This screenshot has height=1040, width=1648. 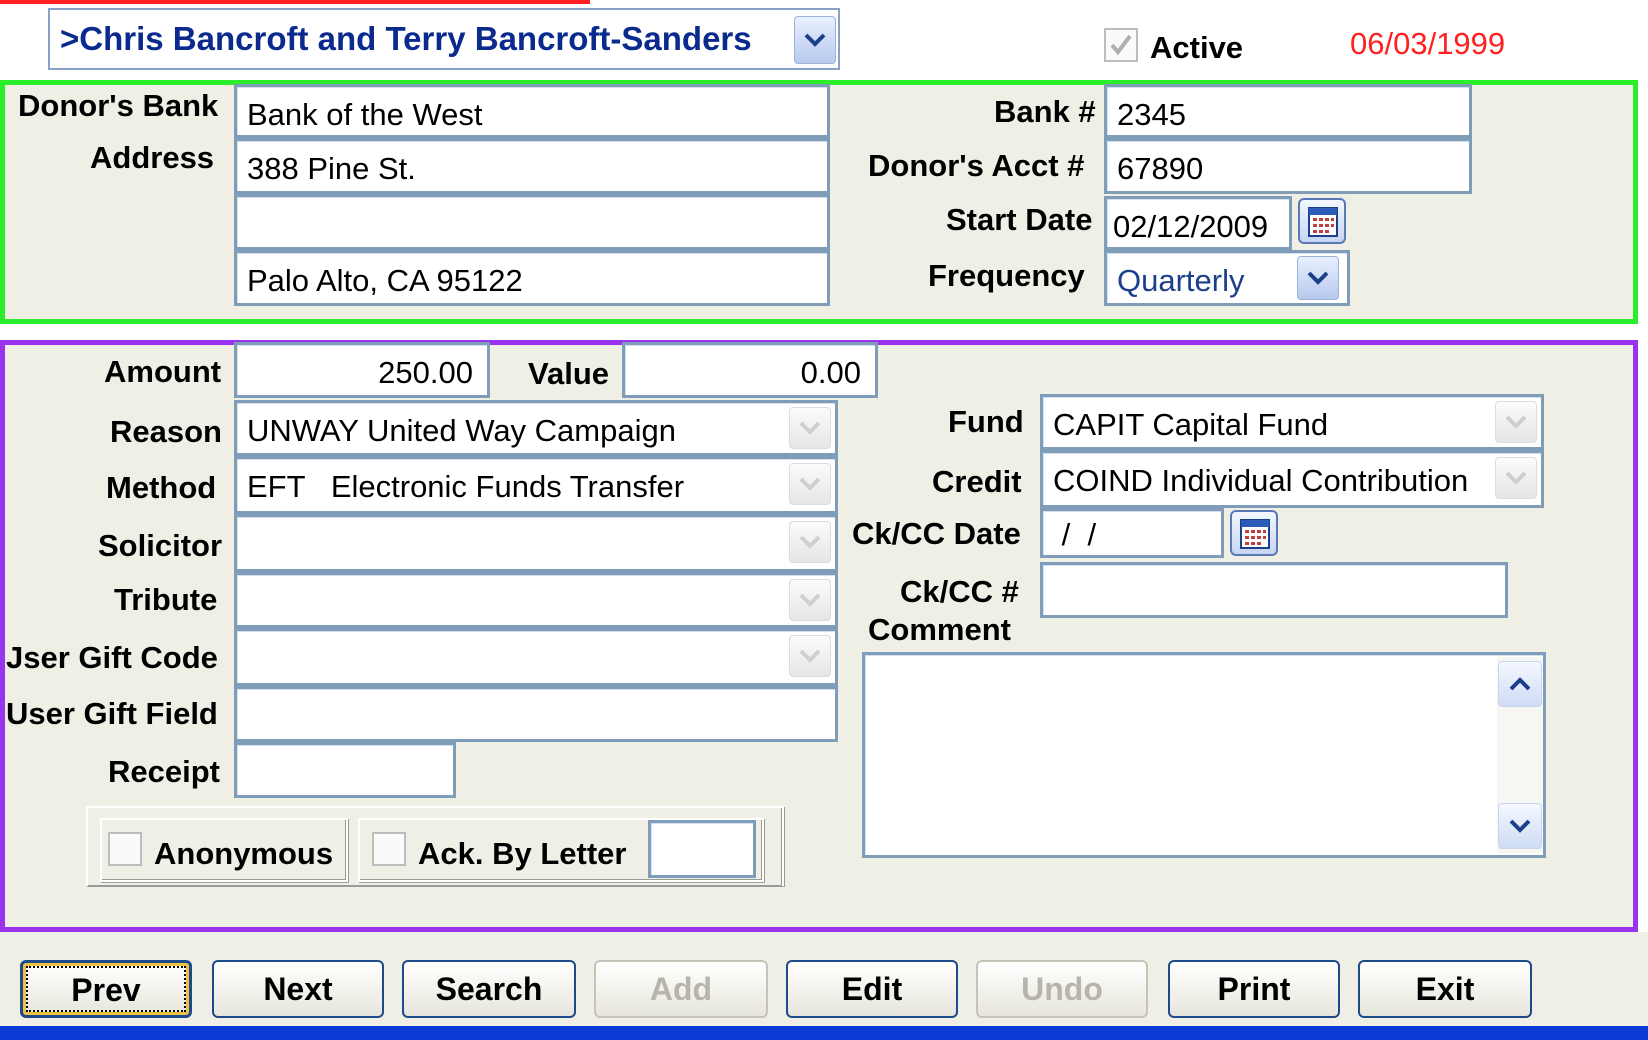 What do you see at coordinates (1274, 590) in the screenshot?
I see `ckcc-number-field` at bounding box center [1274, 590].